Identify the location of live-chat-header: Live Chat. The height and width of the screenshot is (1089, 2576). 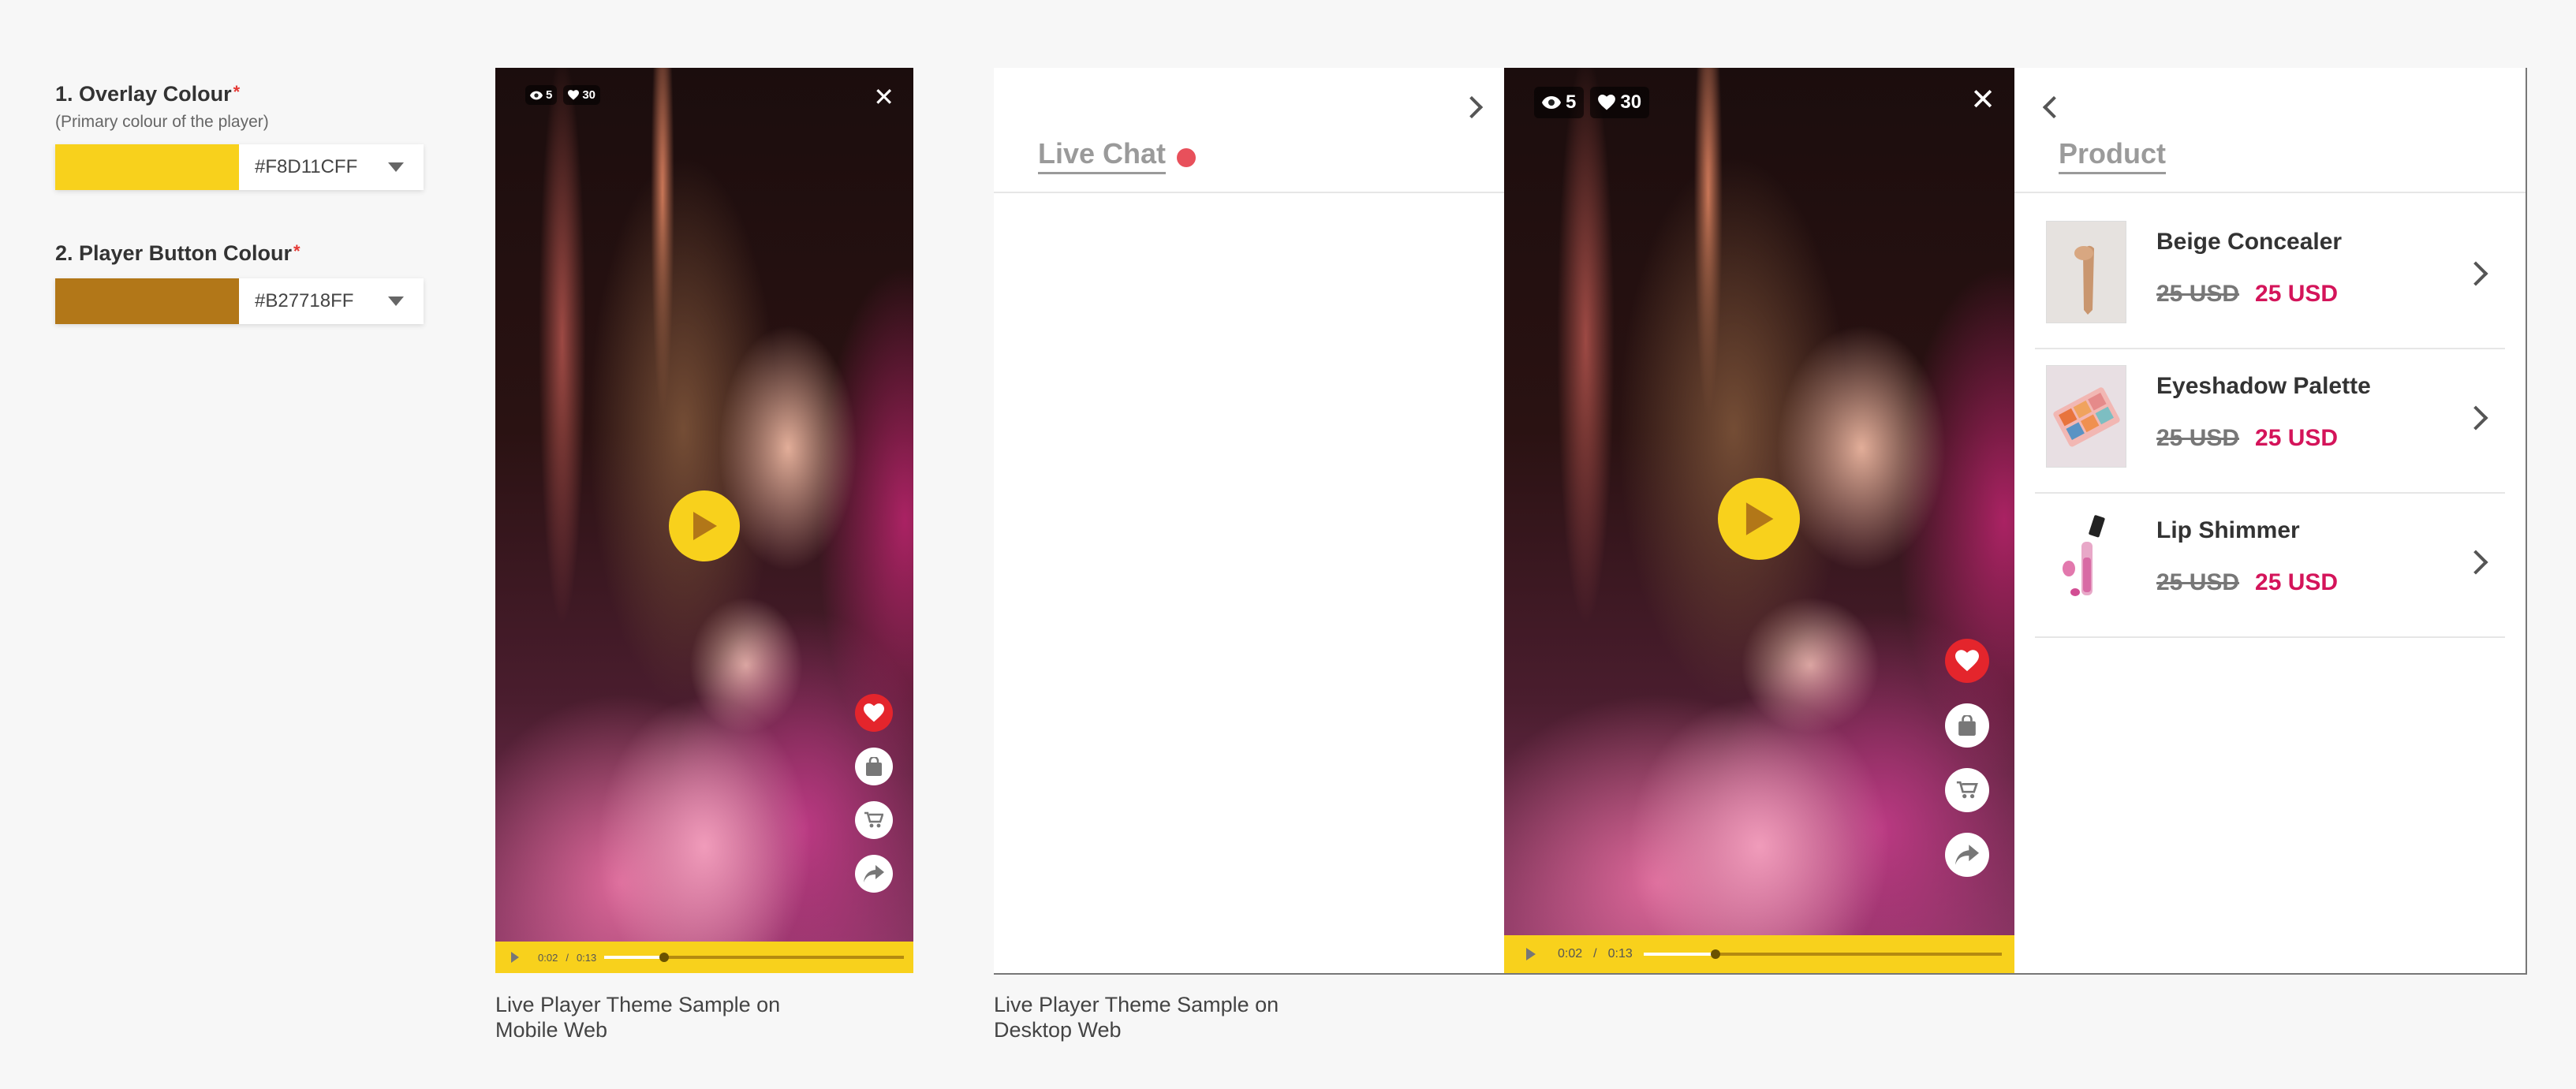
(1249, 130).